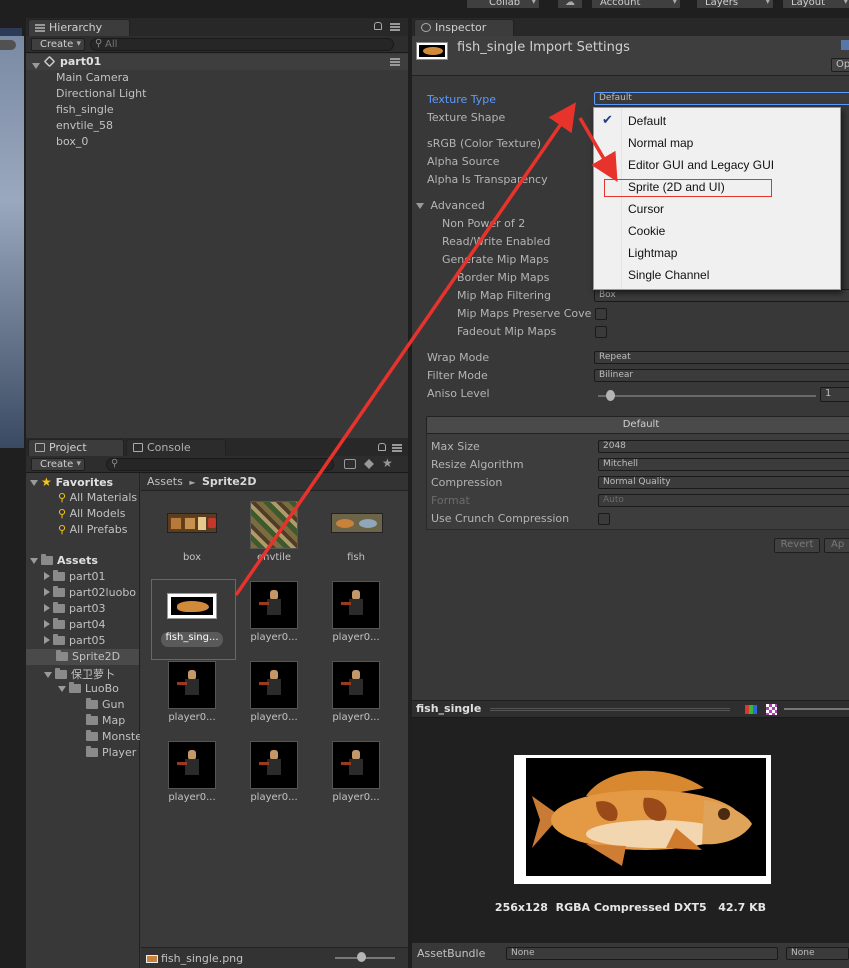 This screenshot has height=968, width=849. I want to click on folder-item: Map, so click(105, 720).